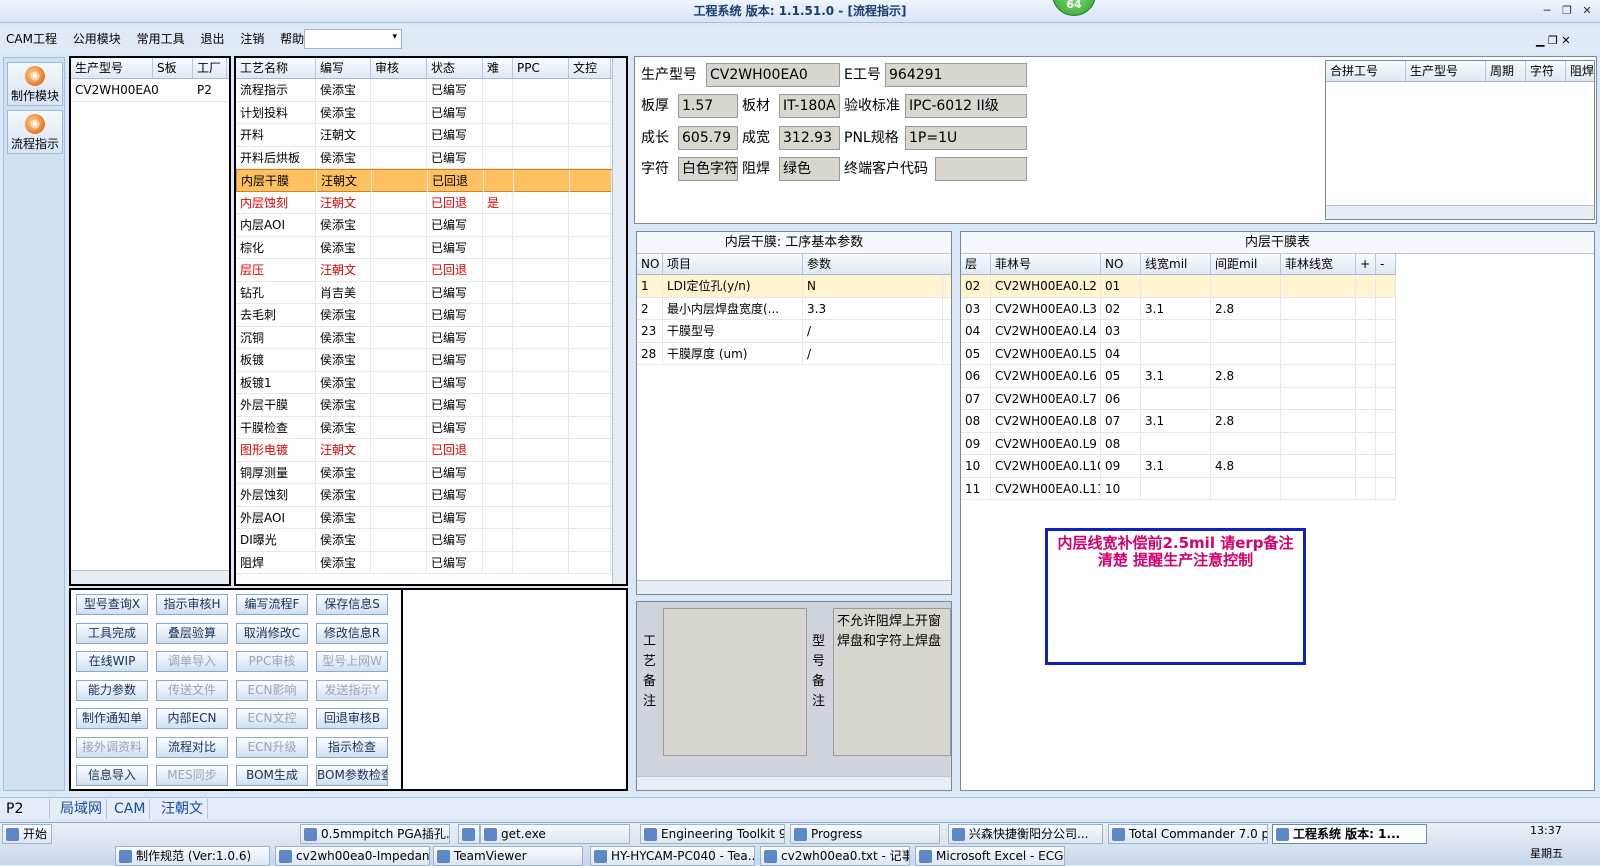 The width and height of the screenshot is (1600, 866). Describe the element at coordinates (431, 360) in the screenshot. I see `process-row: 板镀 侯添宝 已编写` at that location.